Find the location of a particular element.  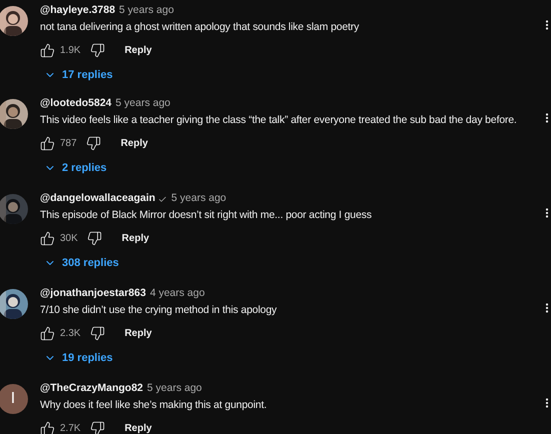

comment-text: not tana delivering a ghost written apology that sounds like slam poetry is located at coordinates (200, 27).